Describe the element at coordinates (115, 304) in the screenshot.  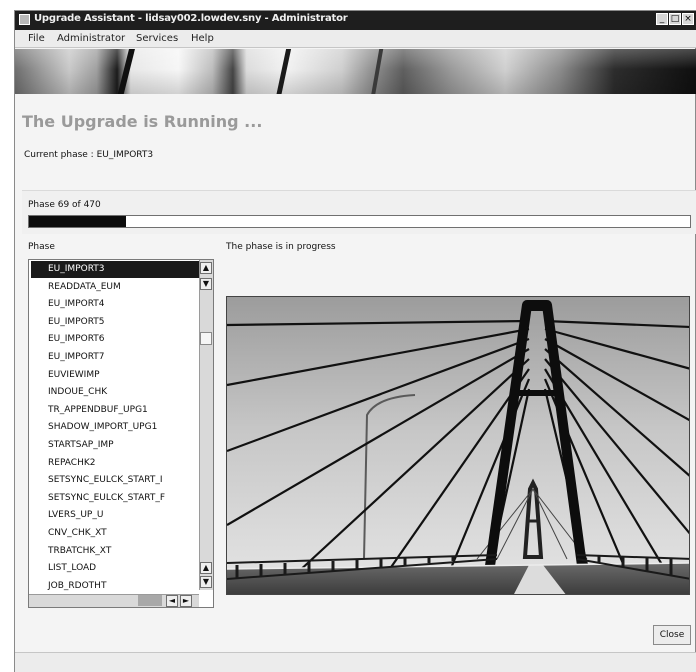
I see `list-item: EU_IMPORT4` at that location.